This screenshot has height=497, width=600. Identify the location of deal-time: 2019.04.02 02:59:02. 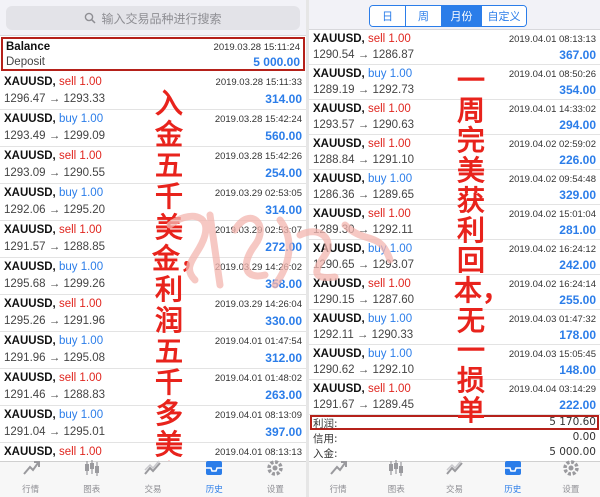
(552, 144).